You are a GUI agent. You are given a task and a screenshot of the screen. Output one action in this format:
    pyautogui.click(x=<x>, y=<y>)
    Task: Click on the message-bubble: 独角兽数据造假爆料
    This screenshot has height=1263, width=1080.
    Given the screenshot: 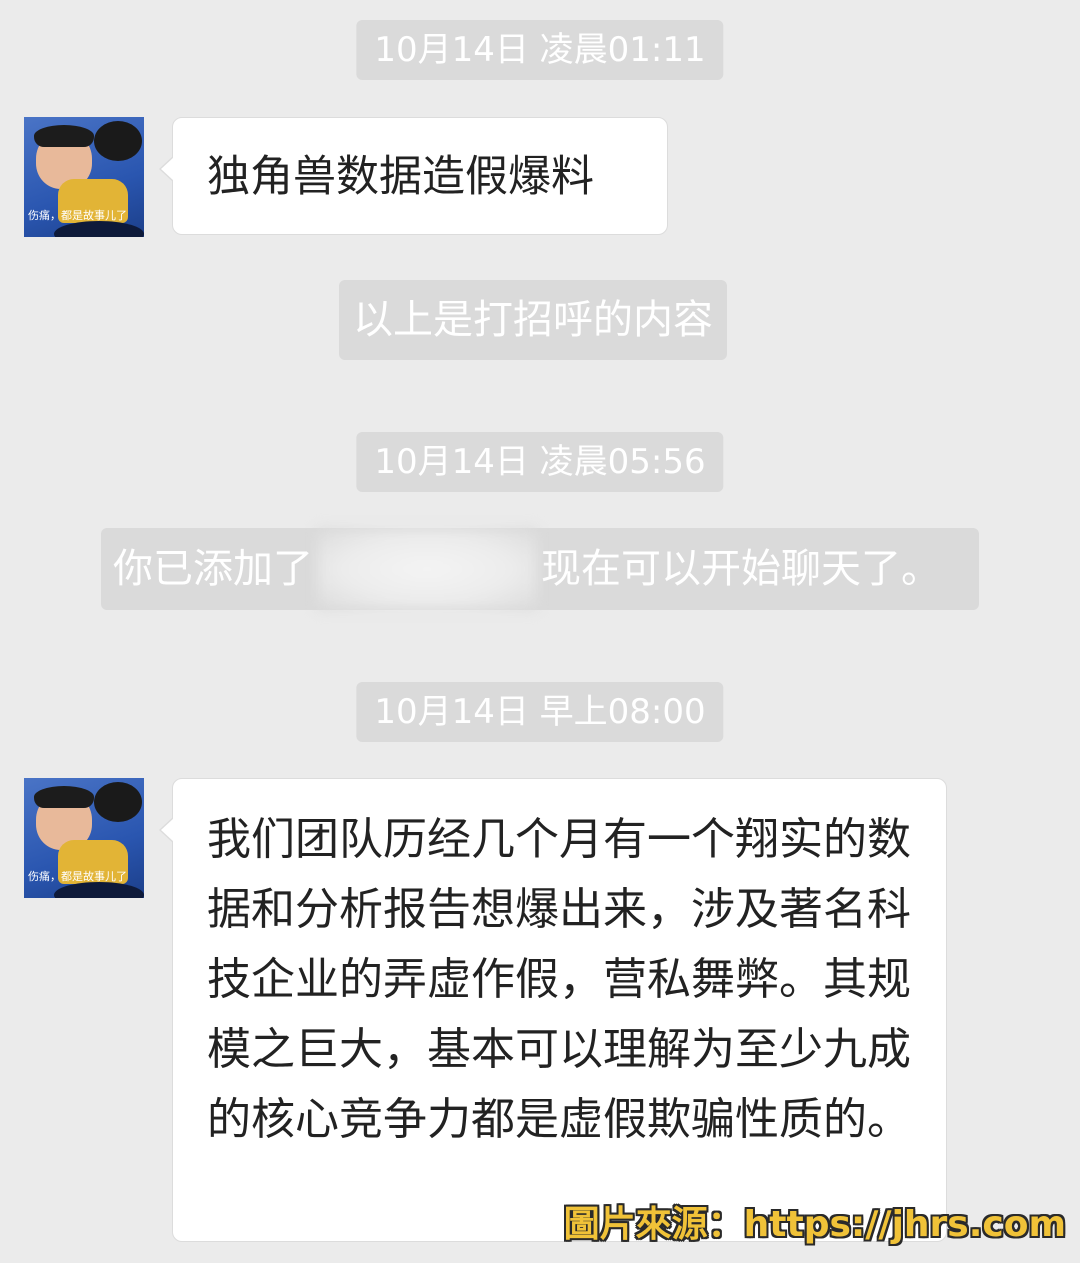 What is the action you would take?
    pyautogui.click(x=413, y=176)
    